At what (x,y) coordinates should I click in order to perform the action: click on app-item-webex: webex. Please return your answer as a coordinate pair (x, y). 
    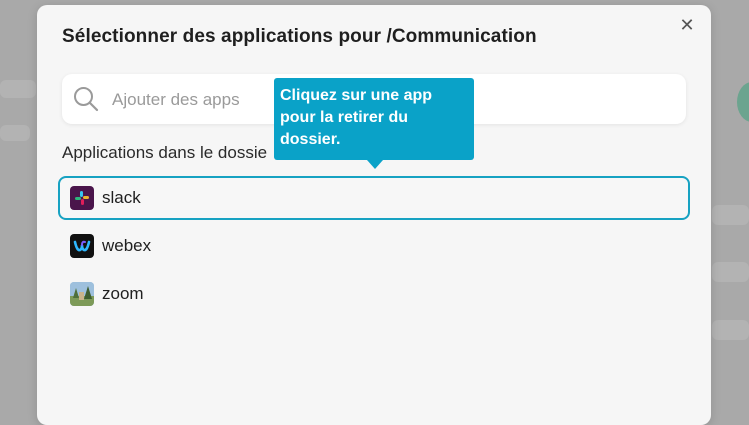
    Looking at the image, I should click on (374, 246).